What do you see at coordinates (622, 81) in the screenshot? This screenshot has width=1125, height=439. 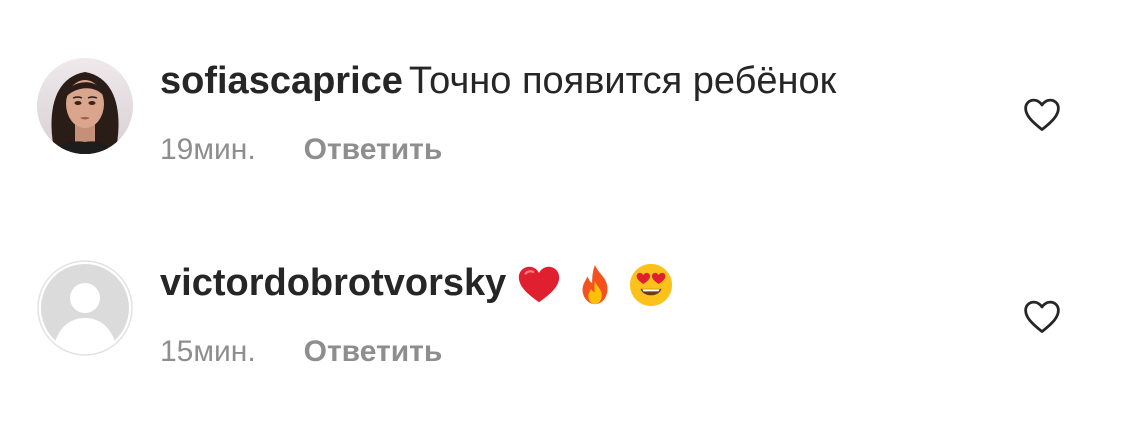 I see `comment-text: Точно появится ребёнок` at bounding box center [622, 81].